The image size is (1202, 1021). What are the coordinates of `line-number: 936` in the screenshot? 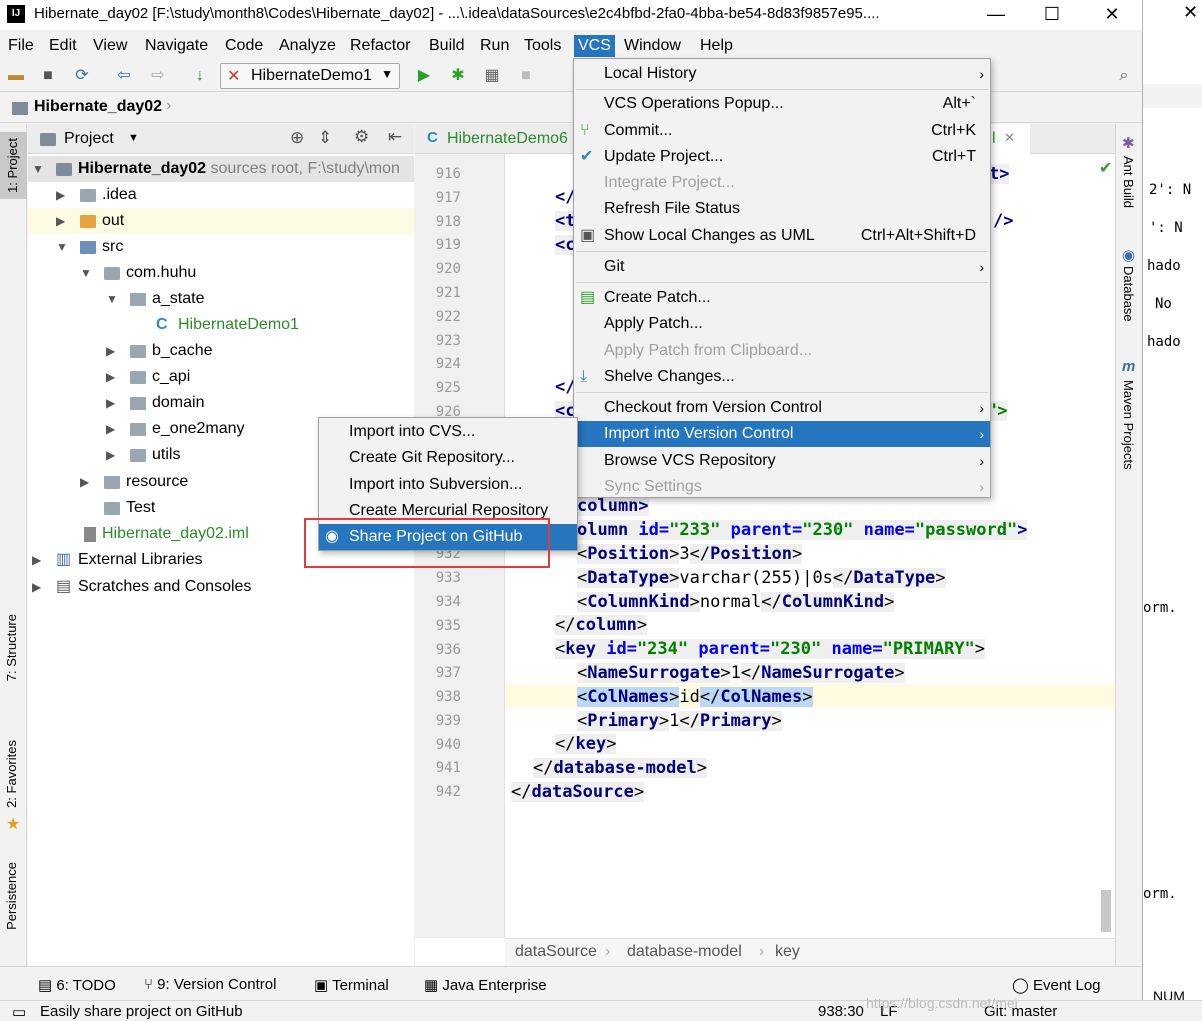 It's located at (448, 650).